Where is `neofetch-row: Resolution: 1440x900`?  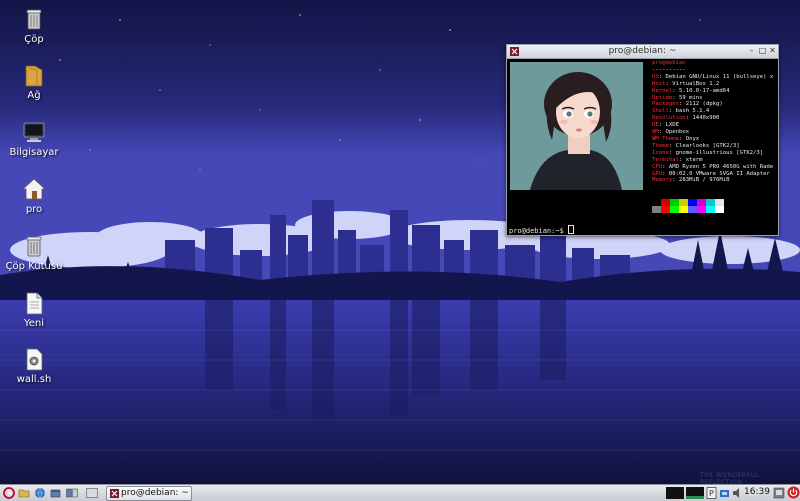 neofetch-row: Resolution: 1440x900 is located at coordinates (686, 118).